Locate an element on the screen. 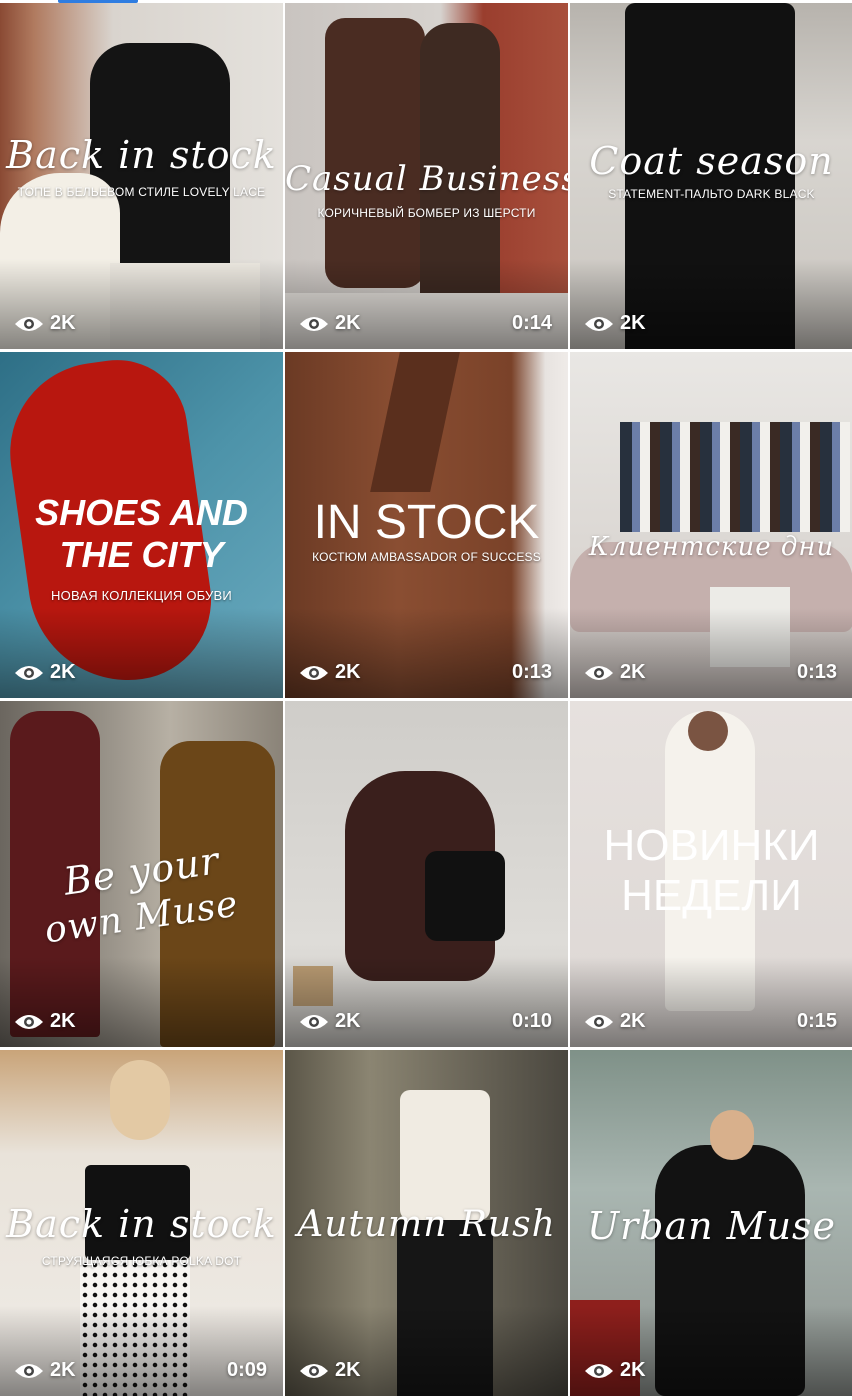 This screenshot has height=1400, width=852. video-tile-autumn-rush: Autumn Rush 2K is located at coordinates (426, 1223).